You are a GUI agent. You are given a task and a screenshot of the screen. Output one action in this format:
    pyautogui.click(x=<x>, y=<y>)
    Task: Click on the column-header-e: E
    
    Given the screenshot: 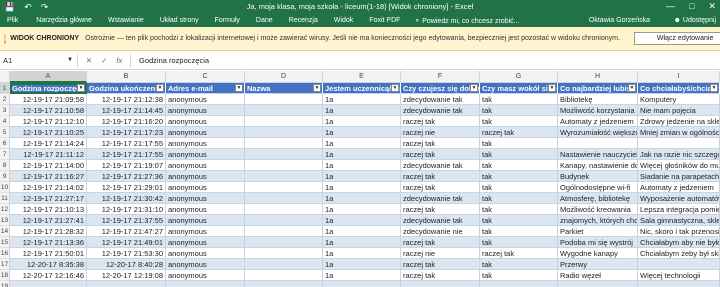 What is the action you would take?
    pyautogui.click(x=362, y=77)
    